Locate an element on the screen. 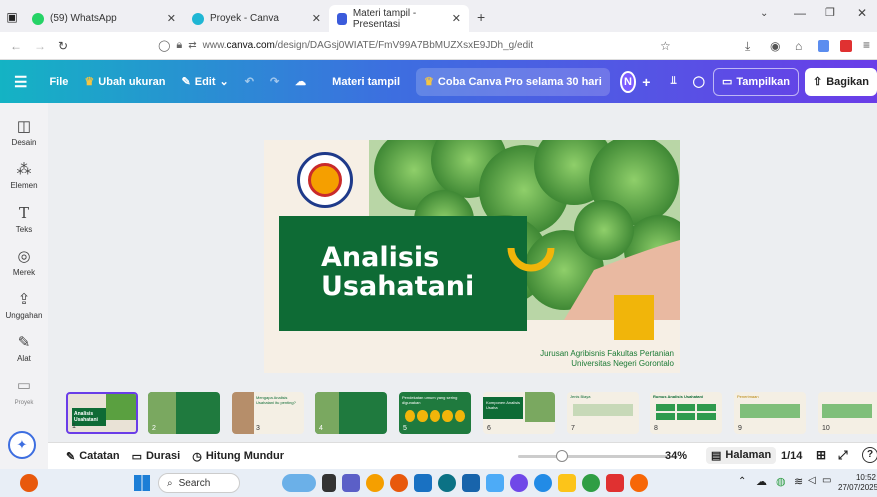  pages-button: ▤ Halaman is located at coordinates (741, 455).